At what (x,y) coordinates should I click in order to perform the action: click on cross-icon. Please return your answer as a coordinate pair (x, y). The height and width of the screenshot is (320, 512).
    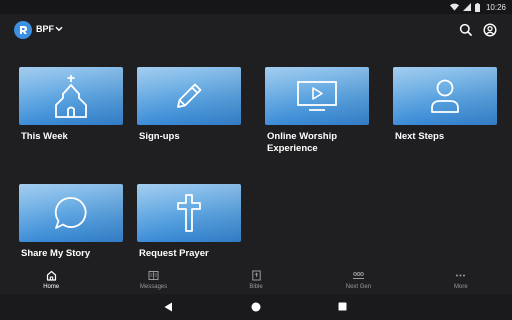
    Looking at the image, I should click on (189, 213).